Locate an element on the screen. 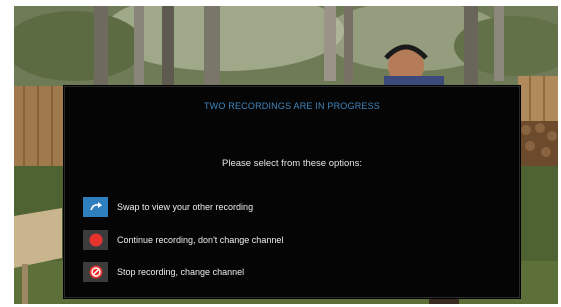 This screenshot has height=307, width=561. option-stop-label: Stop recording, change channel is located at coordinates (181, 272).